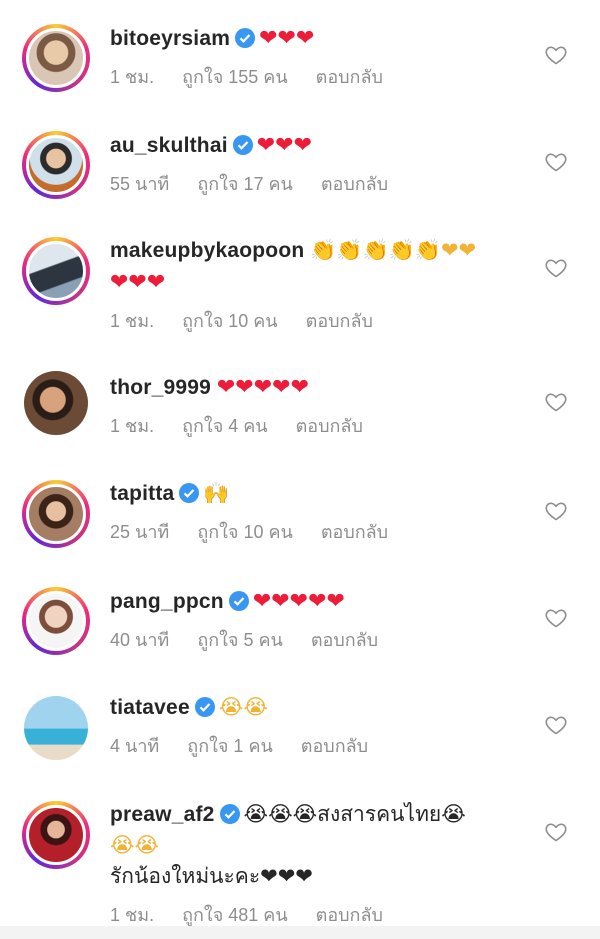  What do you see at coordinates (243, 707) in the screenshot?
I see `comment-text: 😭😭` at bounding box center [243, 707].